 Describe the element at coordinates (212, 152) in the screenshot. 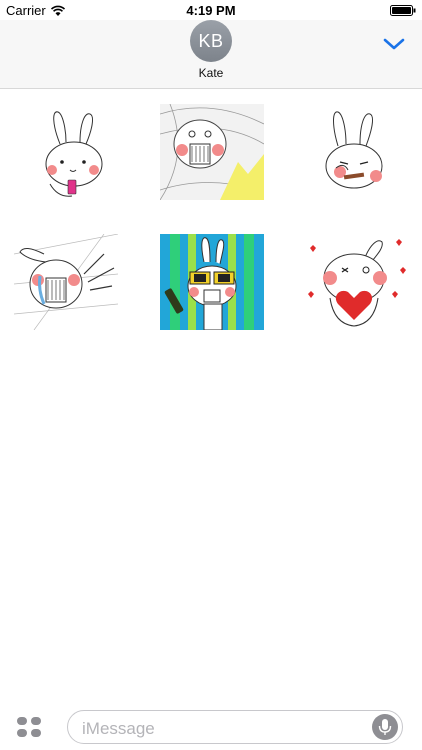

I see `sticker-bunny-screaming-swirl` at that location.